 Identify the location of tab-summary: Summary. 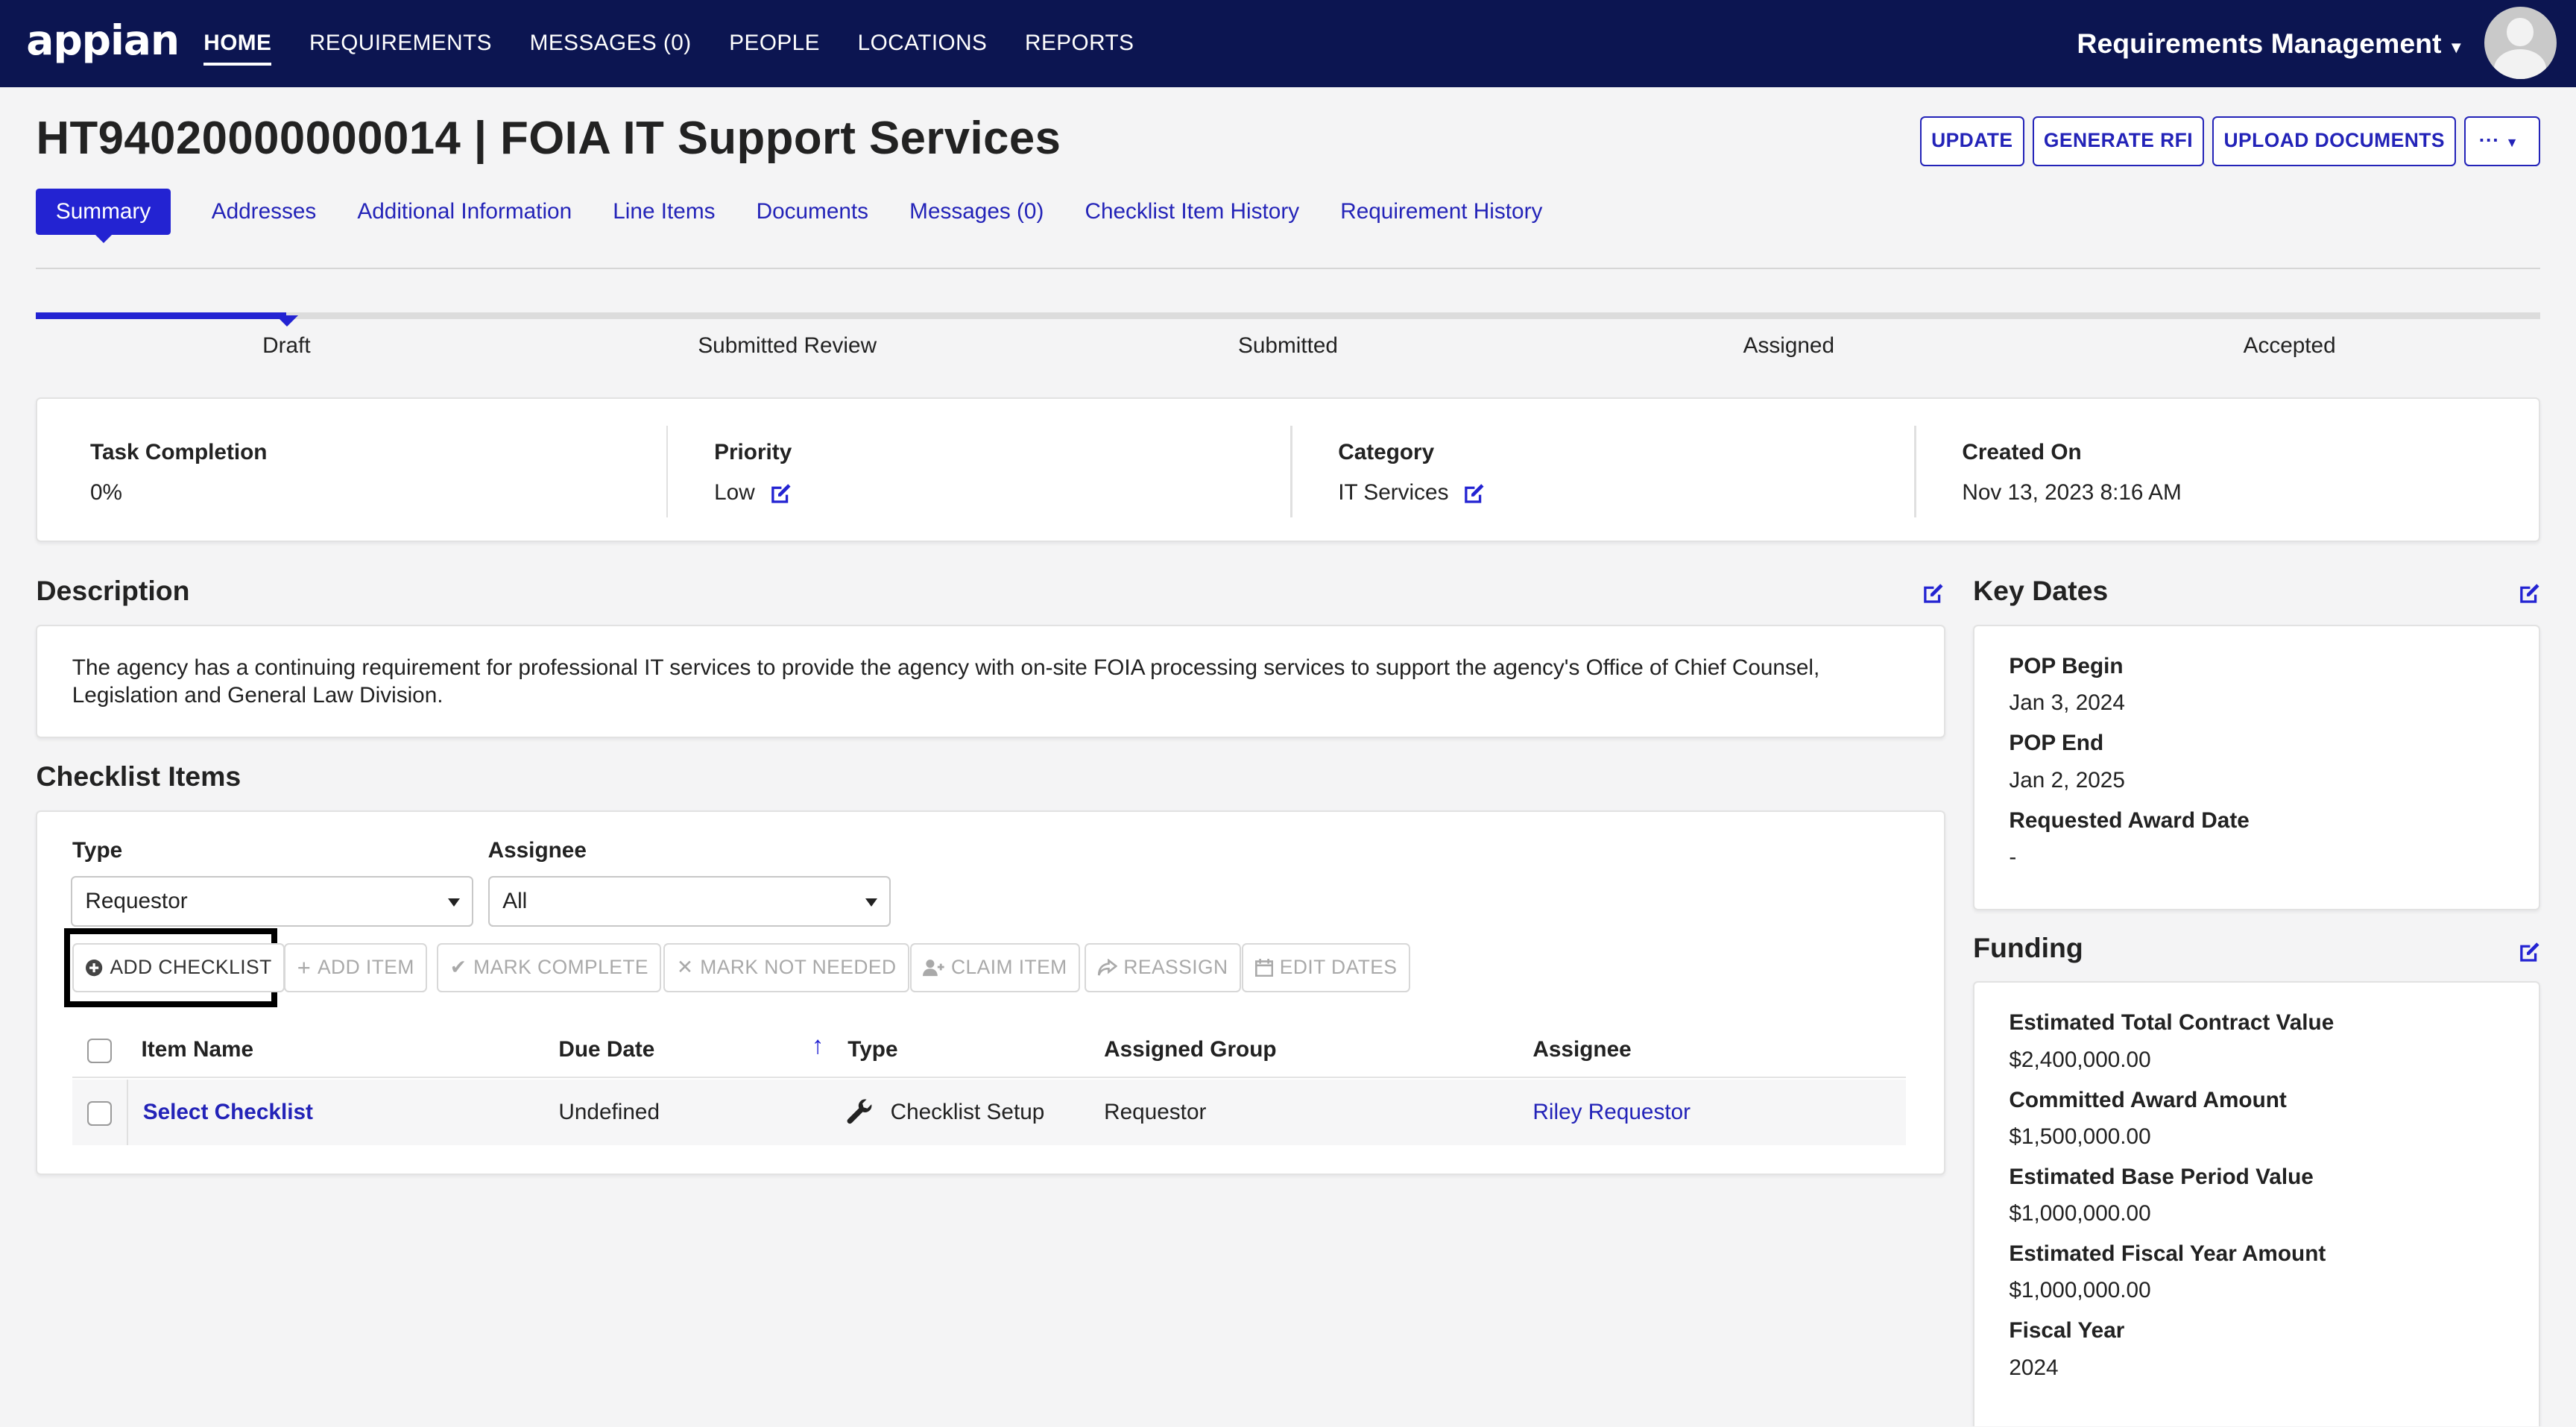
(103, 216).